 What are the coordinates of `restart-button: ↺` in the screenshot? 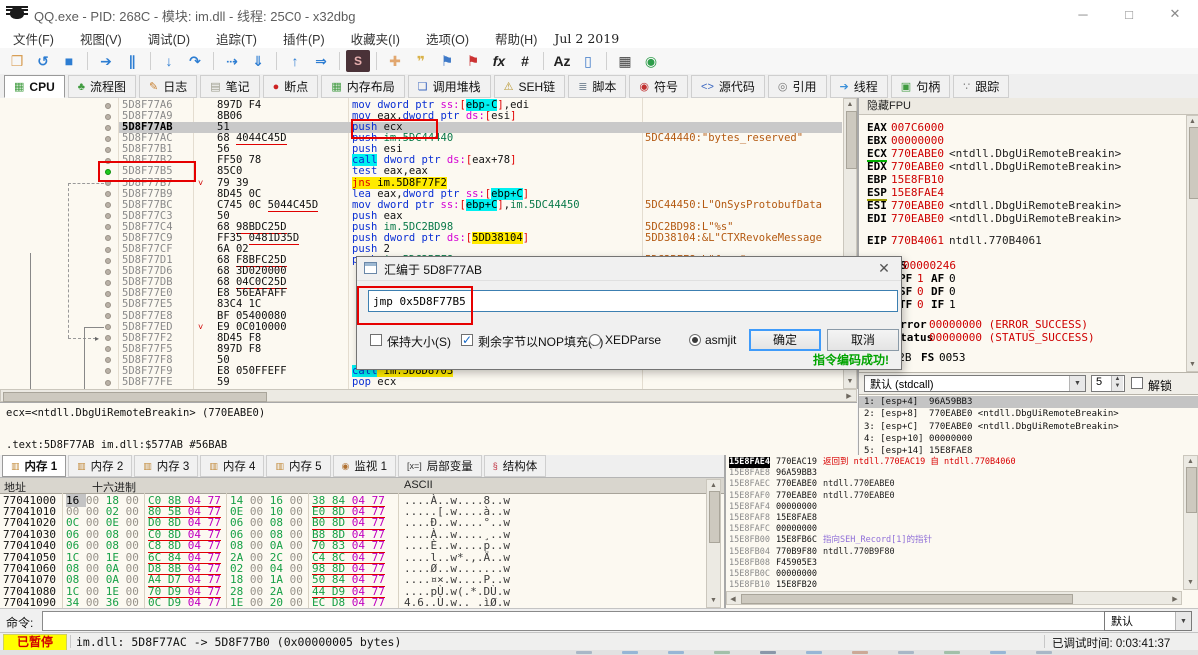 It's located at (43, 61).